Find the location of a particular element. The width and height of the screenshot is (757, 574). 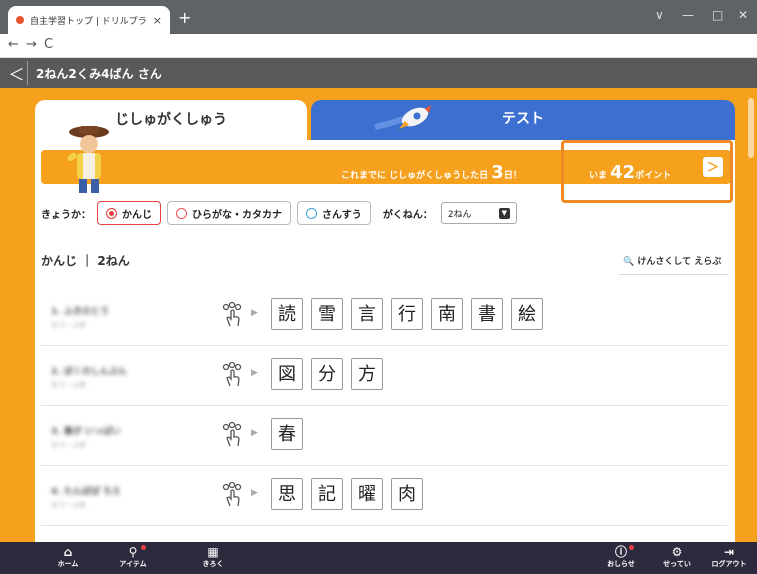

nav-logout: ⇥ ログアウト is located at coordinates (729, 557).